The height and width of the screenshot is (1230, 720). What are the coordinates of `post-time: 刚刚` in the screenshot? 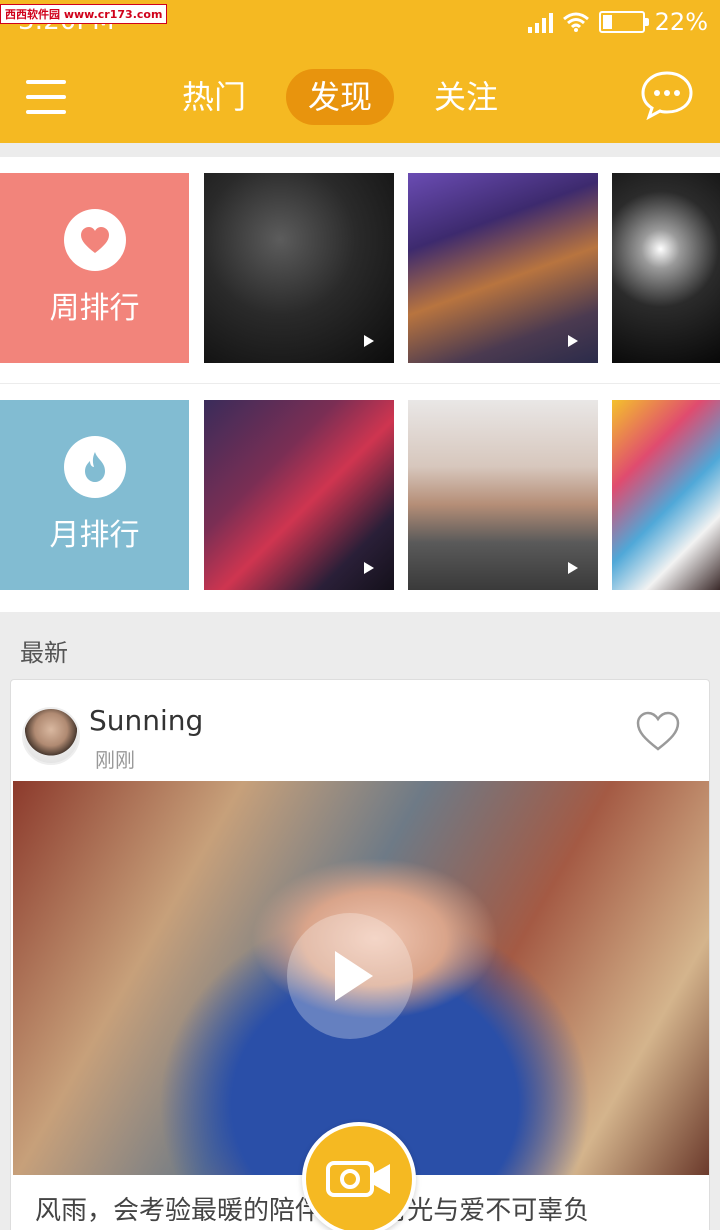 It's located at (115, 760).